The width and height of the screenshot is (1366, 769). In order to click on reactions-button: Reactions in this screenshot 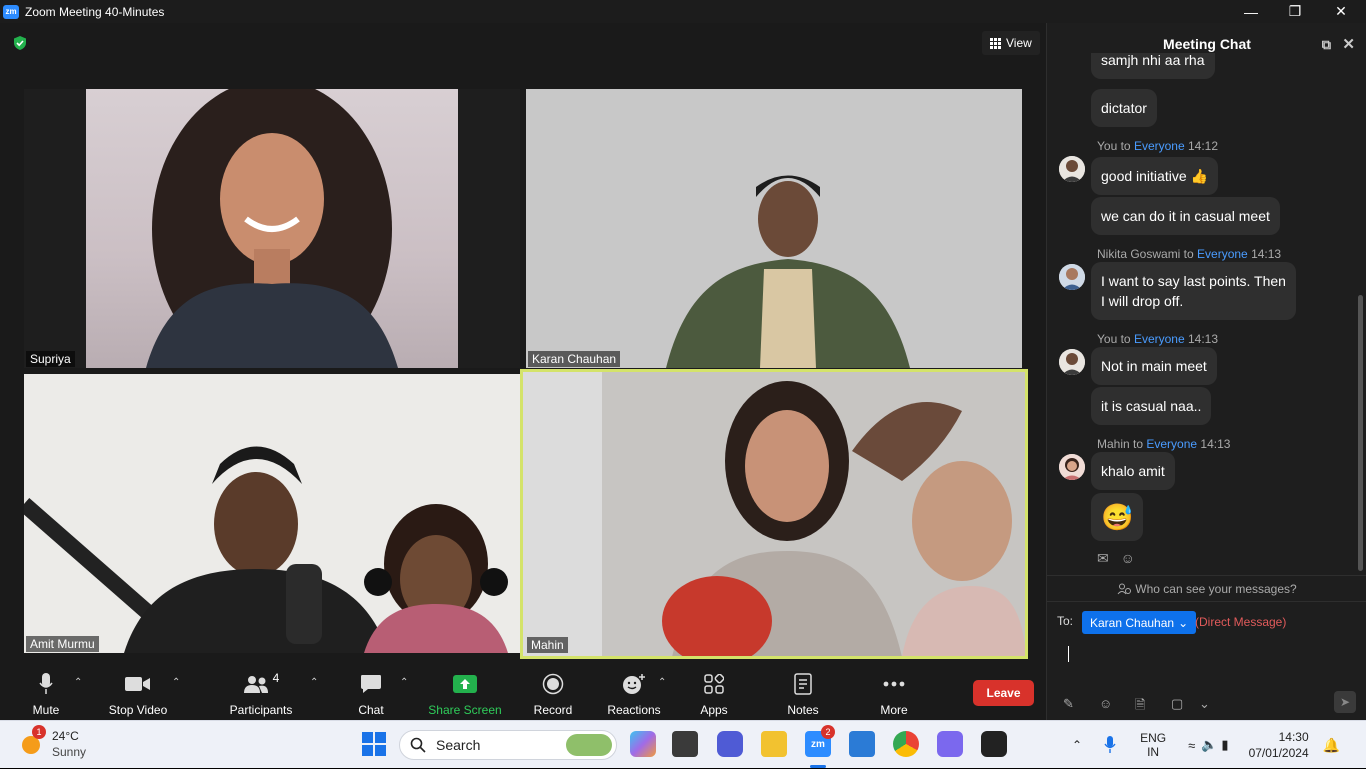, I will do `click(634, 694)`.